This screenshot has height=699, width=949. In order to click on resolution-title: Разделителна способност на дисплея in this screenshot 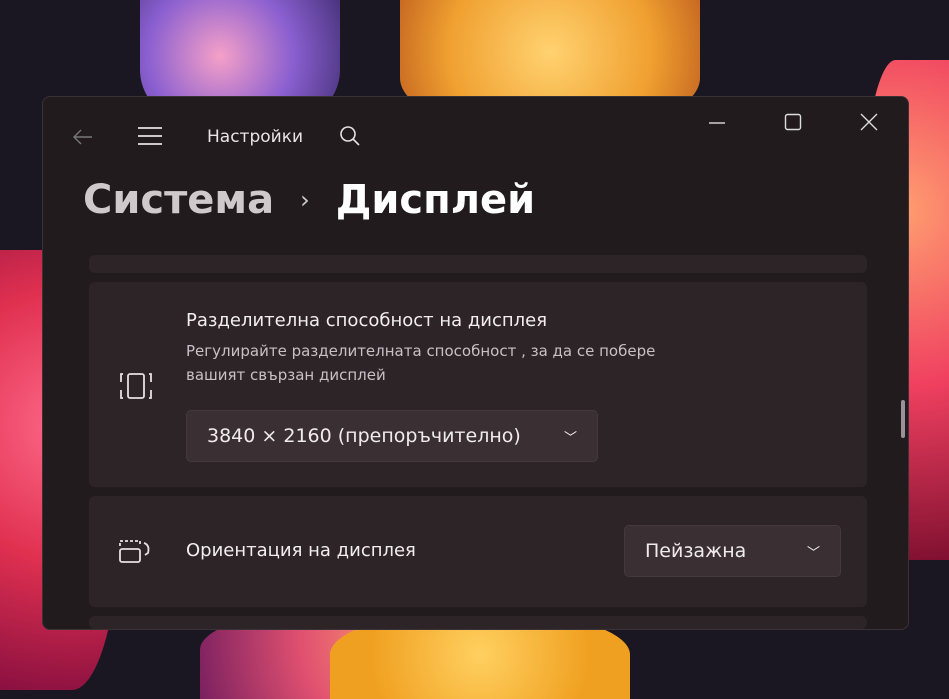, I will do `click(367, 320)`.